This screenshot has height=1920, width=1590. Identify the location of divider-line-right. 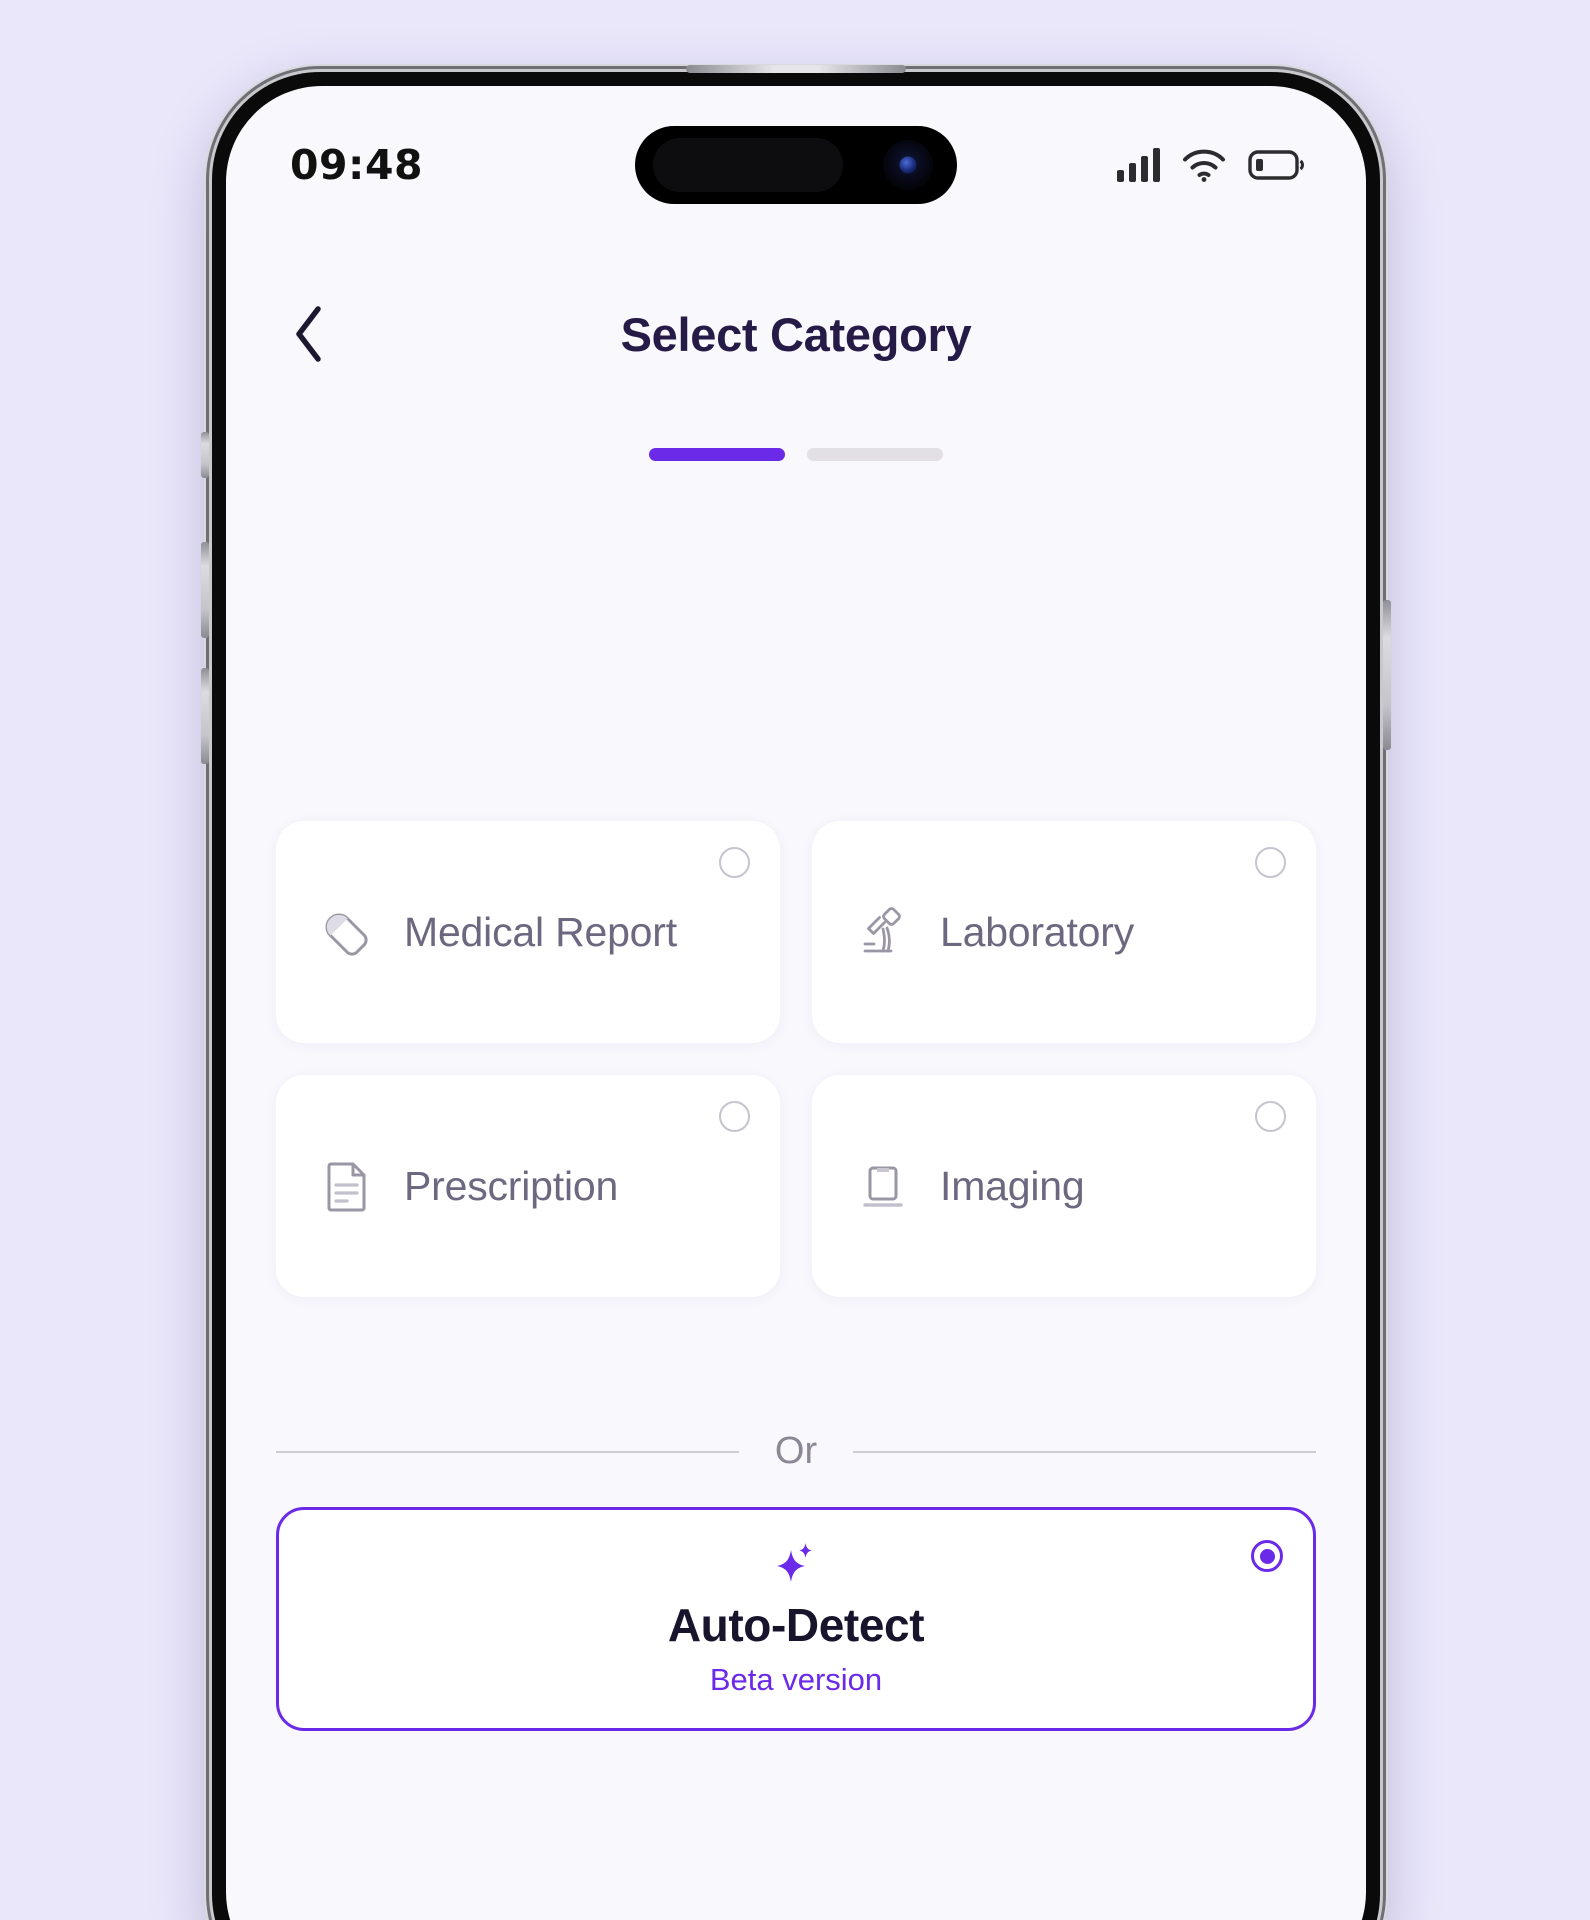
(1084, 1451).